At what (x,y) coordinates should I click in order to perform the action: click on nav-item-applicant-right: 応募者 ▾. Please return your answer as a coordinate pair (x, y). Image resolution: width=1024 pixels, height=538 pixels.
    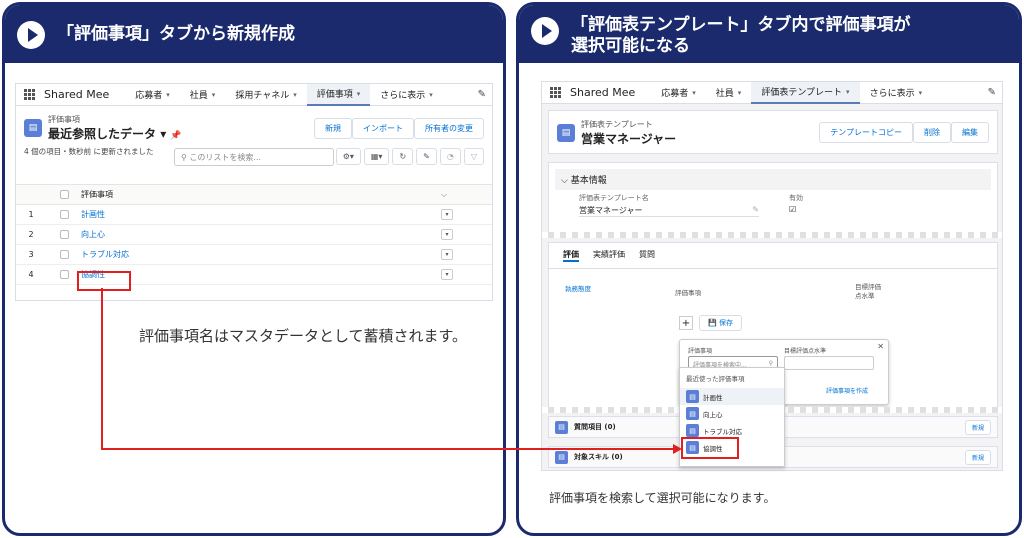
    Looking at the image, I should click on (678, 93).